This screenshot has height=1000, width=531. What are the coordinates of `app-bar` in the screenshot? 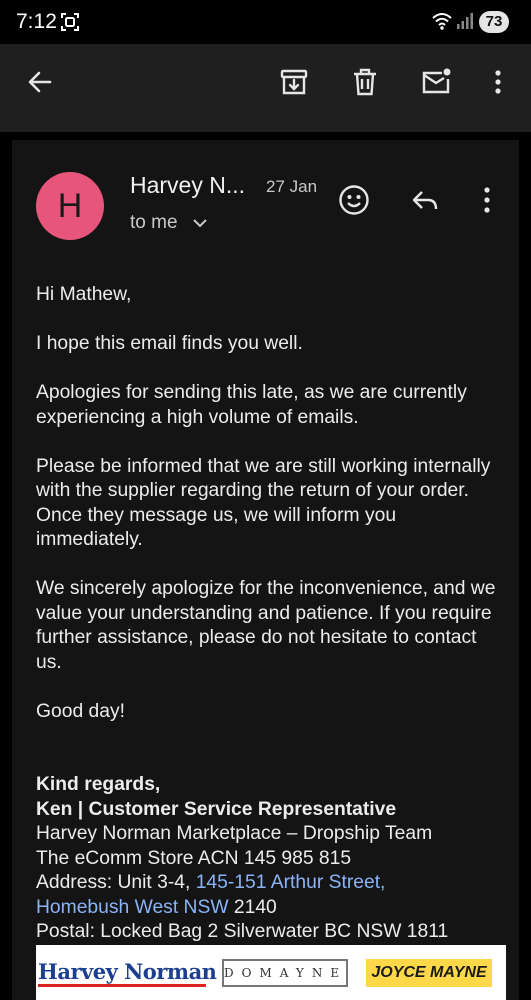 It's located at (265, 88).